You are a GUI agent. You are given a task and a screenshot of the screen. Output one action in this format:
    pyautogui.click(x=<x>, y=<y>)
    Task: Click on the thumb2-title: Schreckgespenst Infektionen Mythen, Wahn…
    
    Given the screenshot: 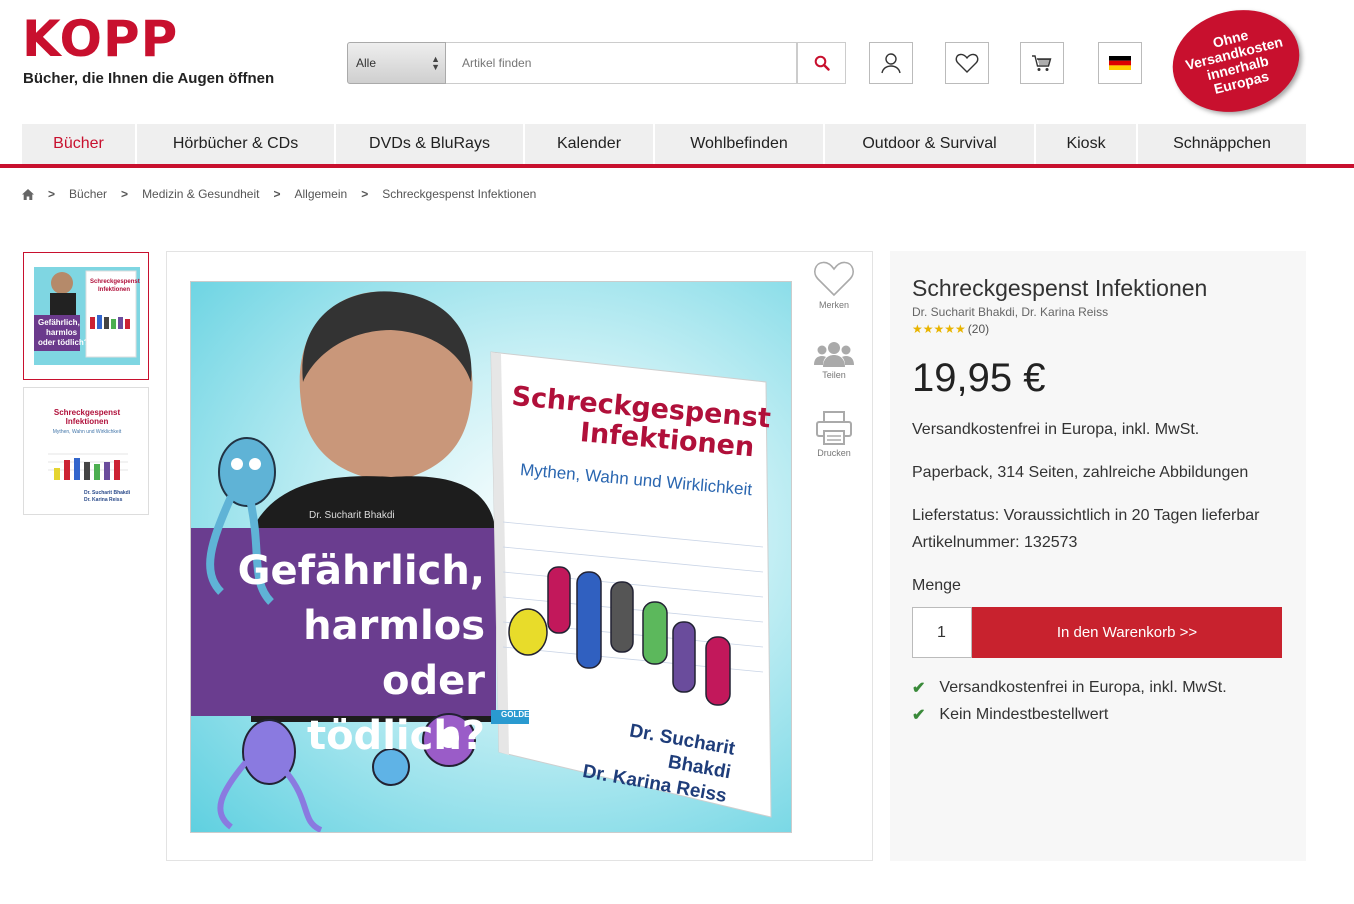 What is the action you would take?
    pyautogui.click(x=86, y=422)
    